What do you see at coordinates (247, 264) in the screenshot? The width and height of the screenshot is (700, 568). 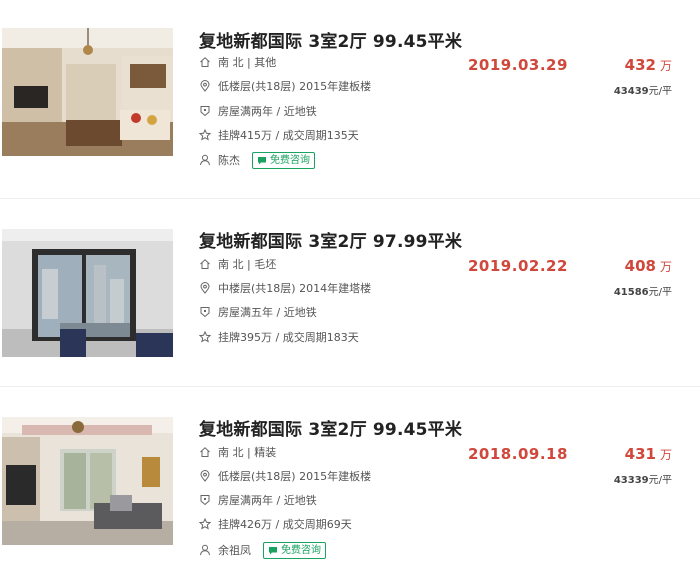 I see `orientation-text: 南 北 | 毛坯` at bounding box center [247, 264].